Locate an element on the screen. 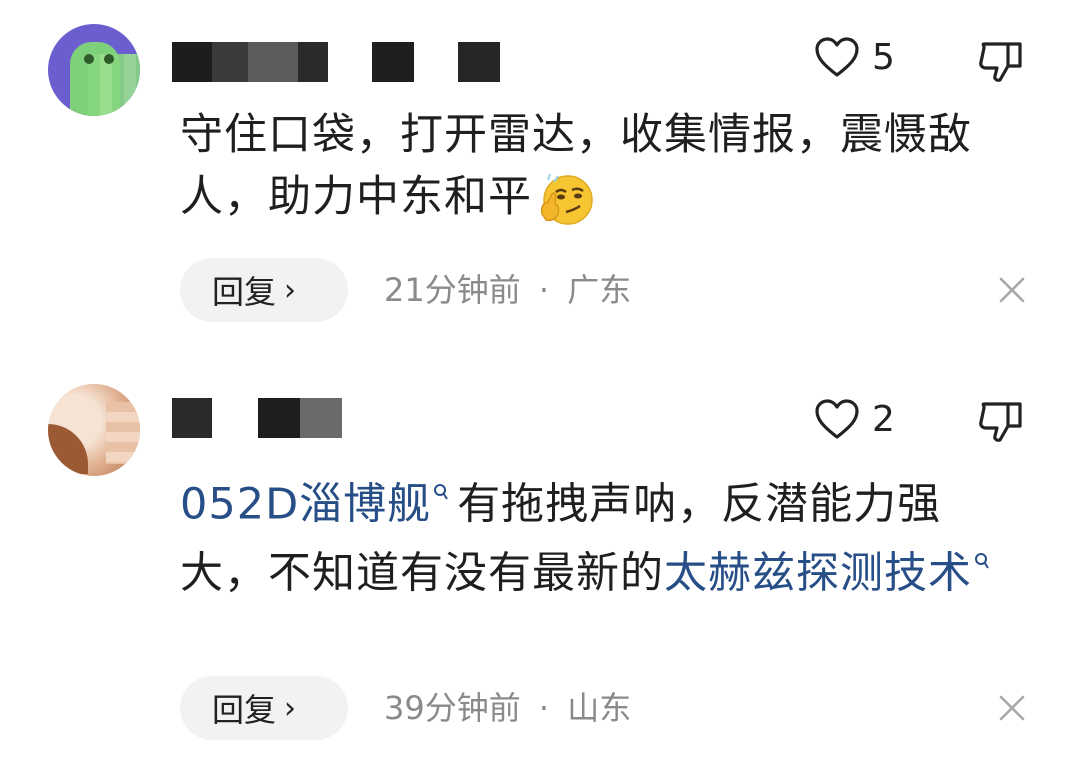  thinking-smirk-emoji is located at coordinates (566, 200).